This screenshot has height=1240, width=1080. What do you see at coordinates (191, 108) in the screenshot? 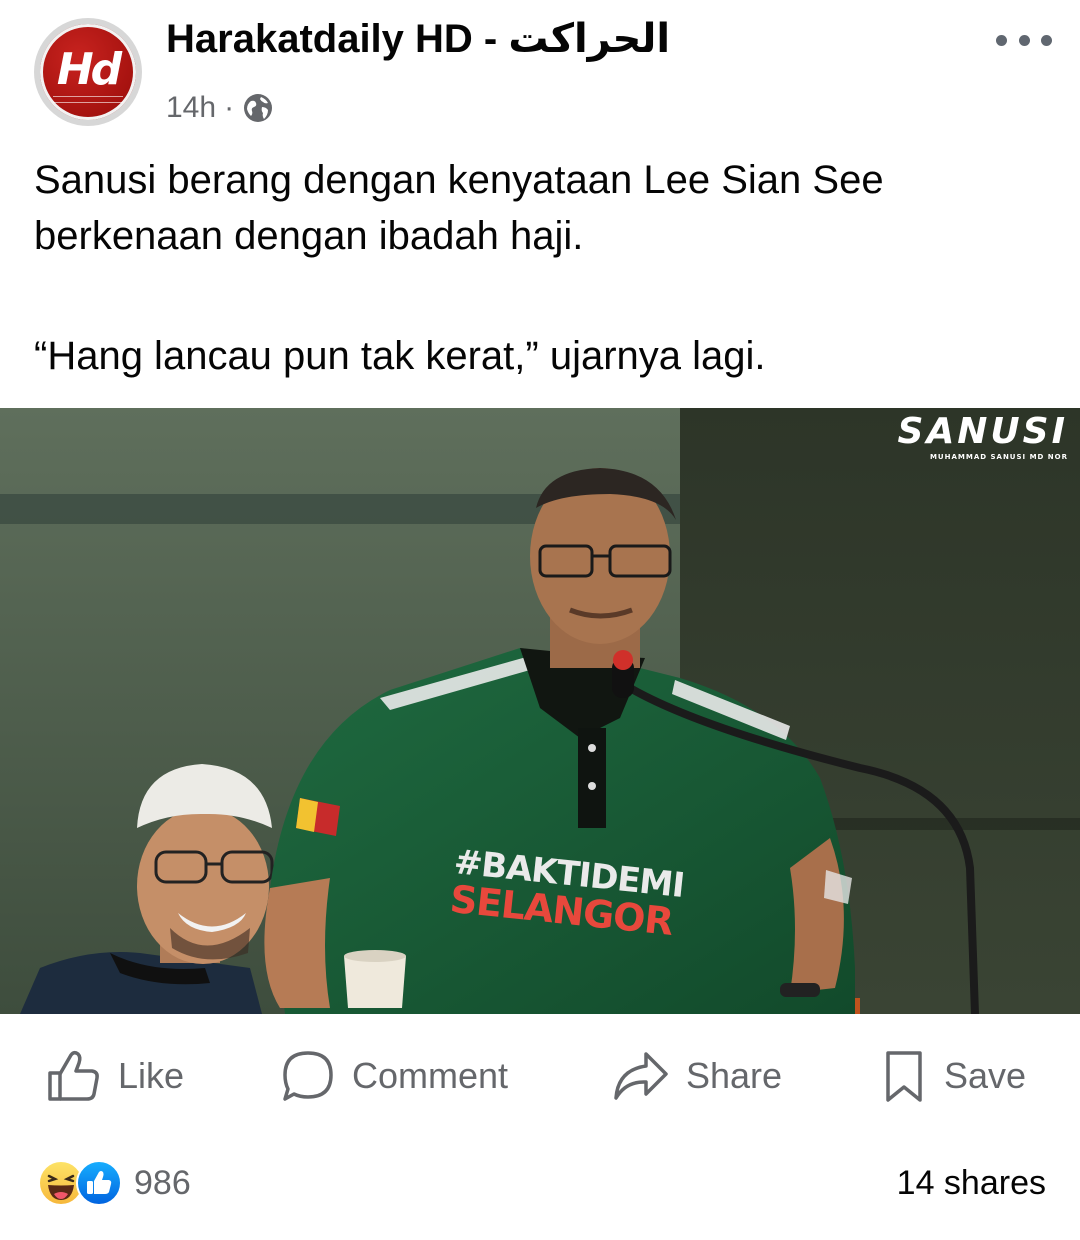
I see `post-time: 14h` at bounding box center [191, 108].